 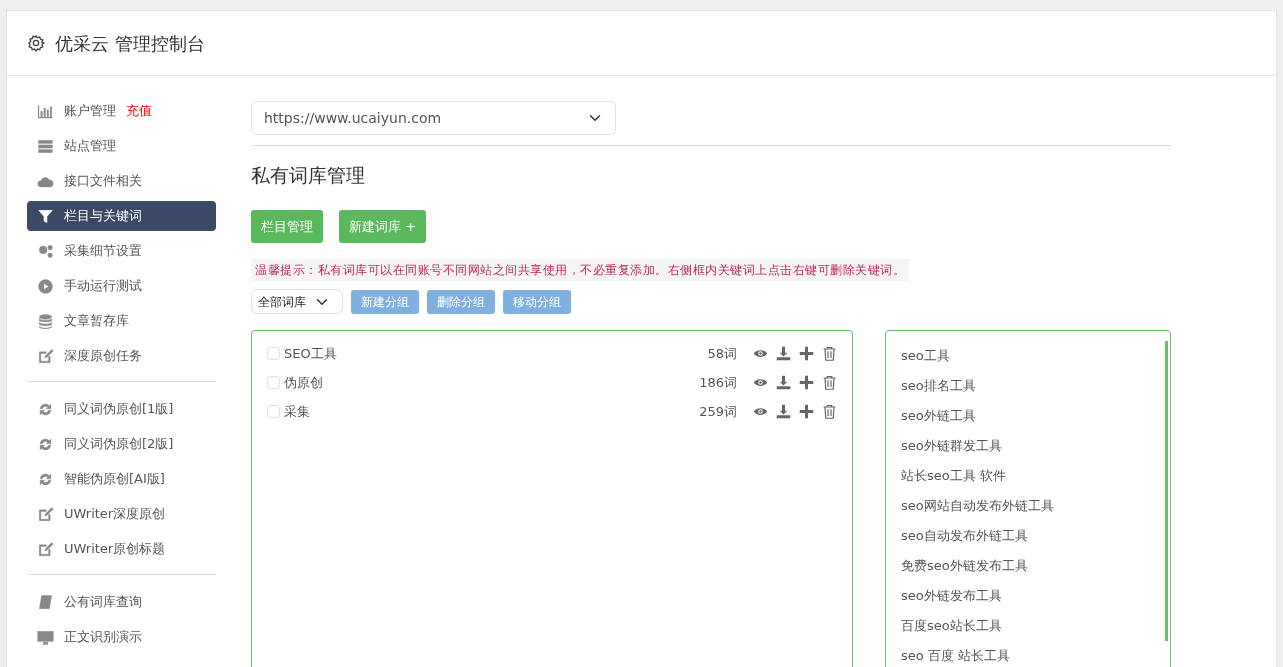 I want to click on sidebar-item: 账户管理 充值, so click(x=121, y=111).